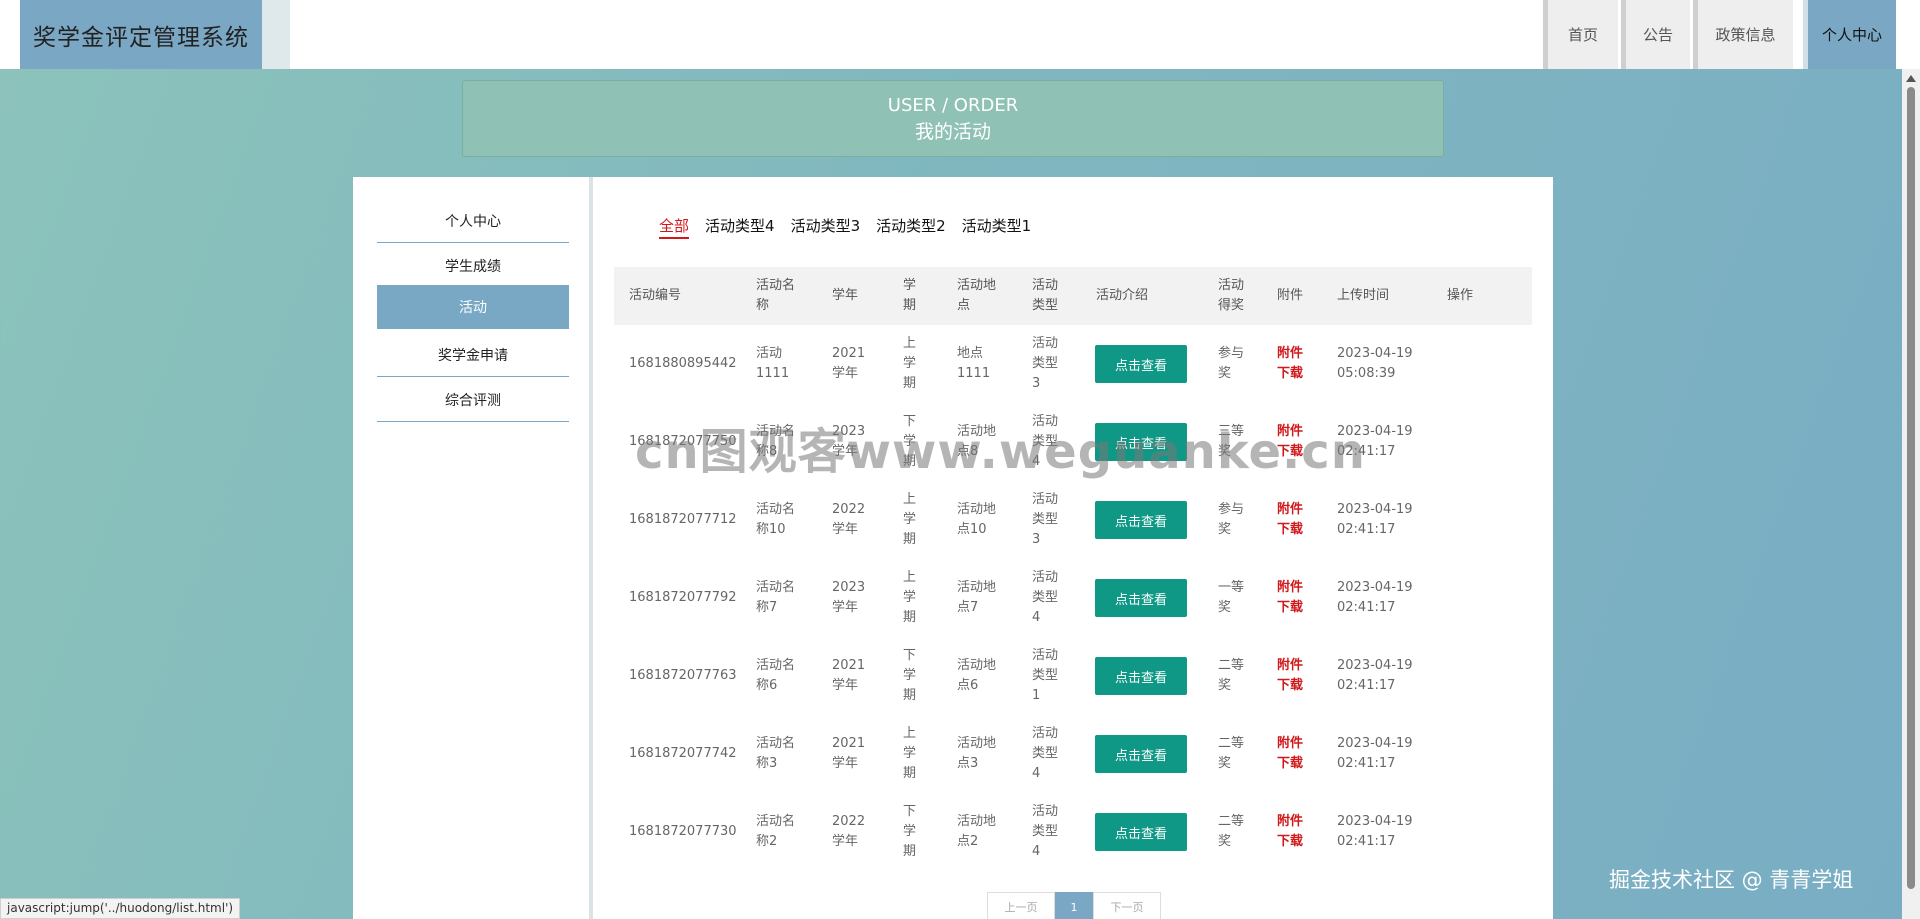 This screenshot has height=919, width=1920. Describe the element at coordinates (674, 227) in the screenshot. I see `tab-all: 全部` at that location.